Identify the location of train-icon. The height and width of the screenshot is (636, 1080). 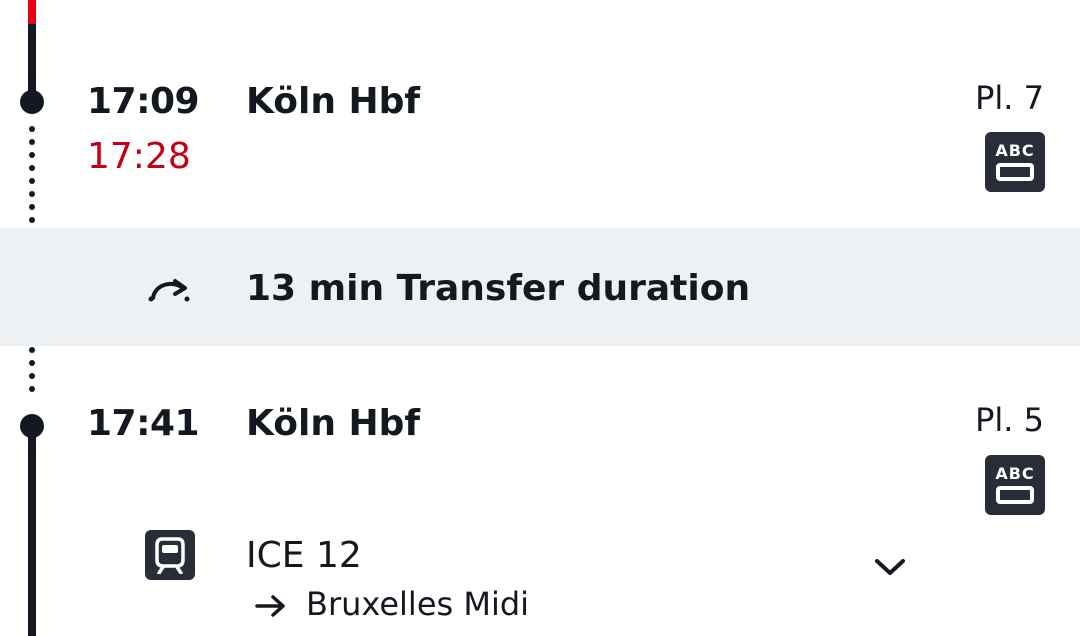
(170, 555).